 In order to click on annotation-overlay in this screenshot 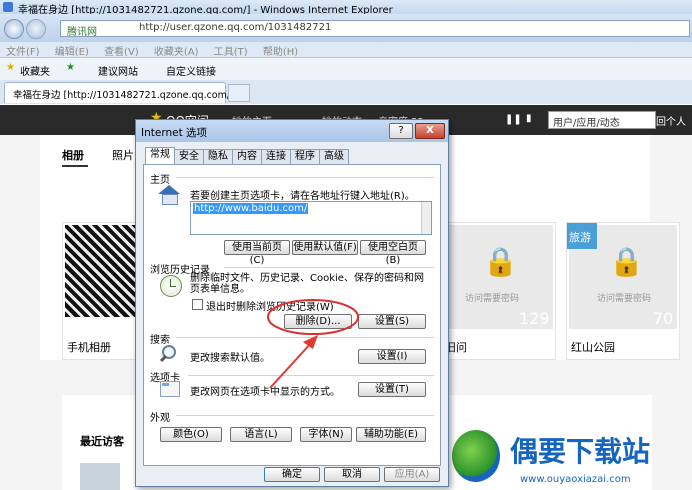, I will do `click(313, 344)`.